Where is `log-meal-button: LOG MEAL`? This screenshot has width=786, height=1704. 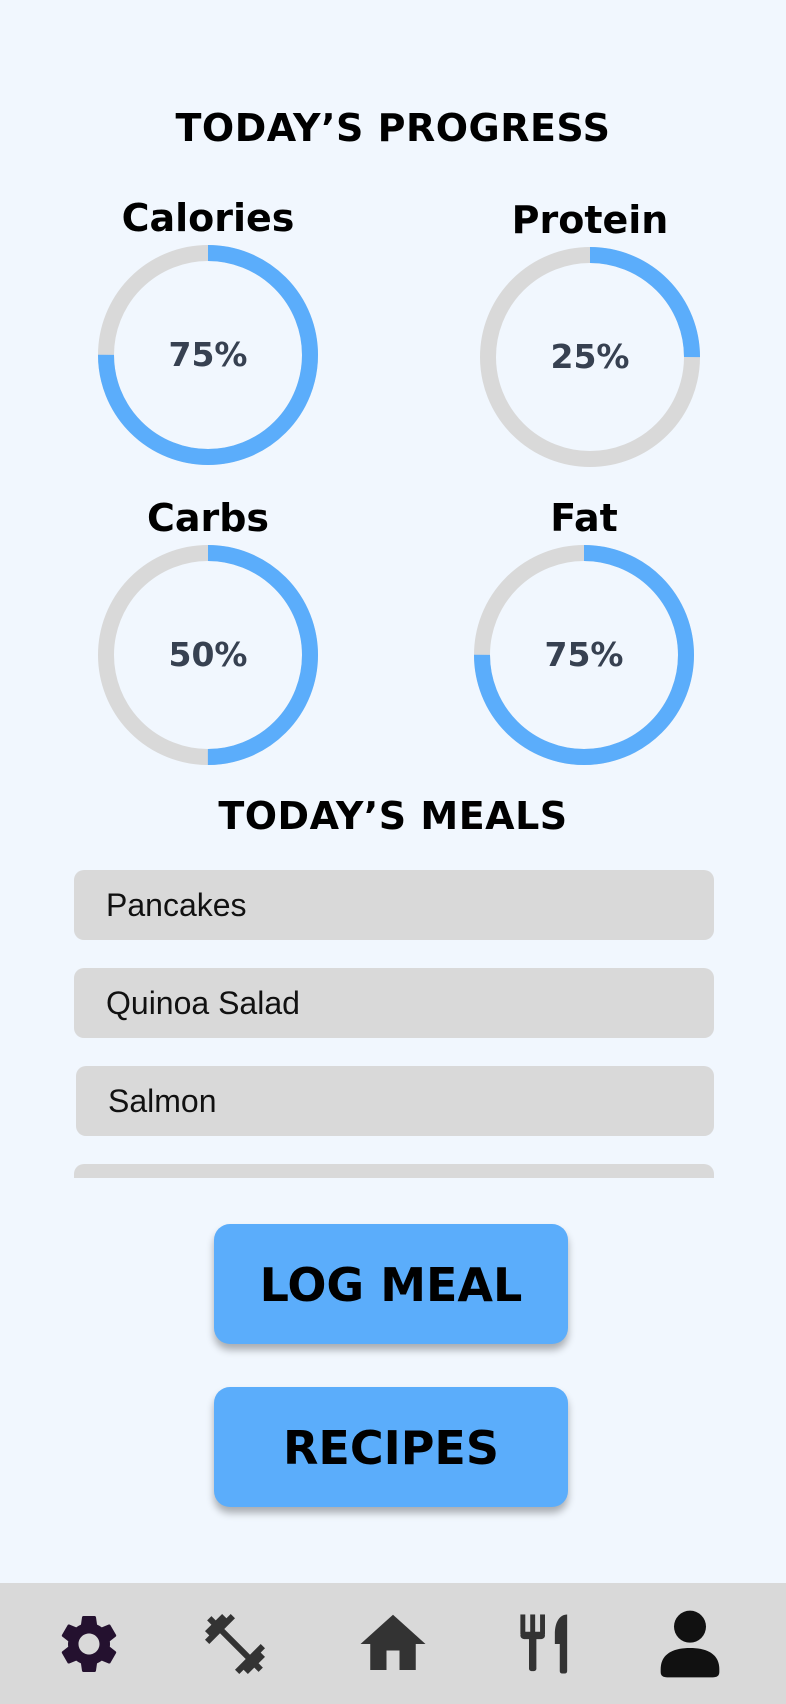 log-meal-button: LOG MEAL is located at coordinates (391, 1284).